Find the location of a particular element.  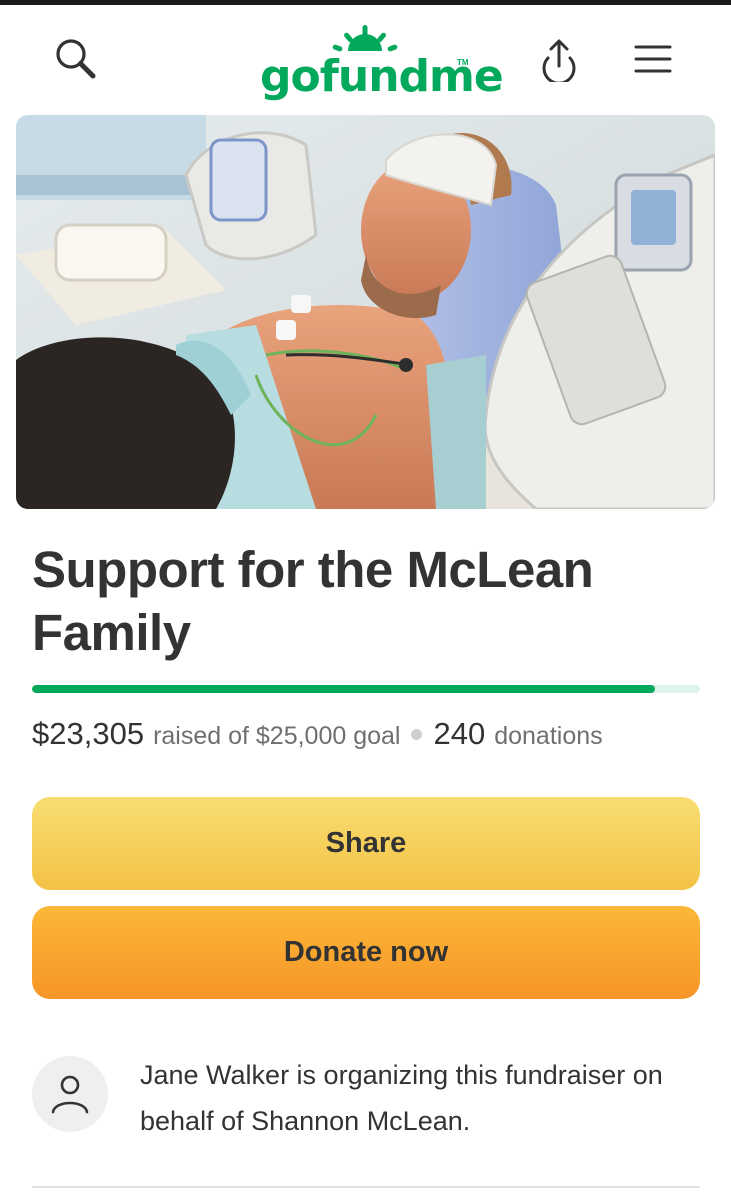

section-divider is located at coordinates (366, 1187).